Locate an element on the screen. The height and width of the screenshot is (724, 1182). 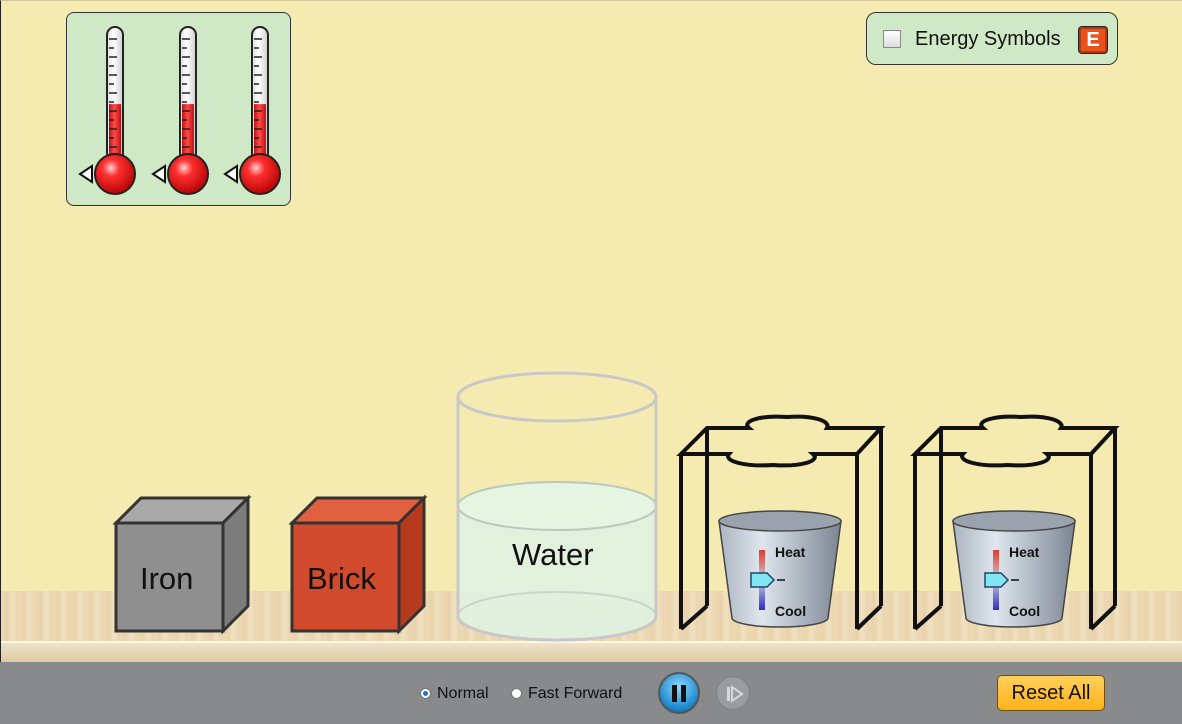
iron-label: Iron is located at coordinates (167, 578).